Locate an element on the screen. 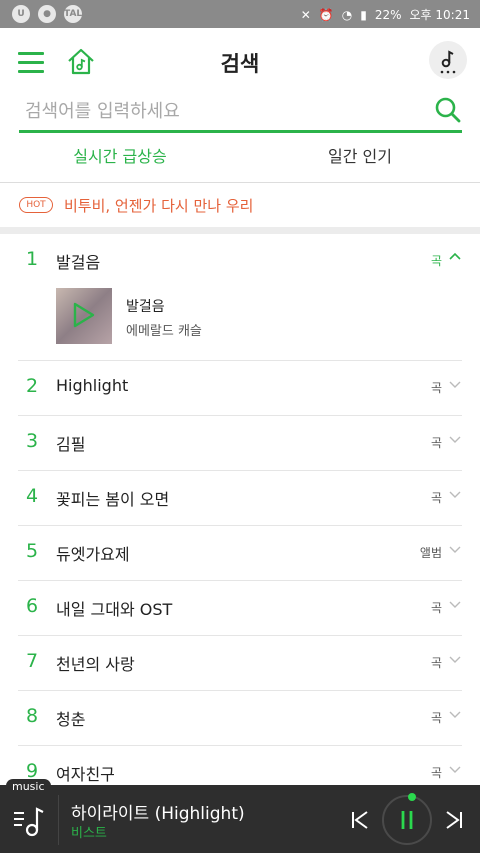 The height and width of the screenshot is (853, 480). ranking-row: 7 천년의 사랑 곡 is located at coordinates (240, 663).